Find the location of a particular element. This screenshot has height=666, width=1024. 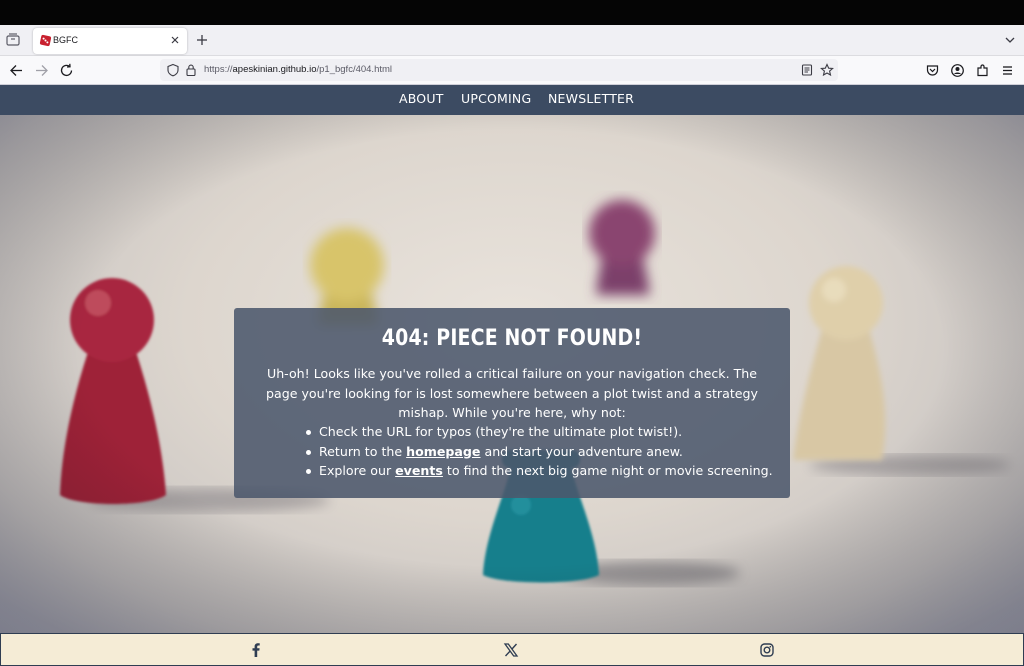

os-top-bar is located at coordinates (512, 12).